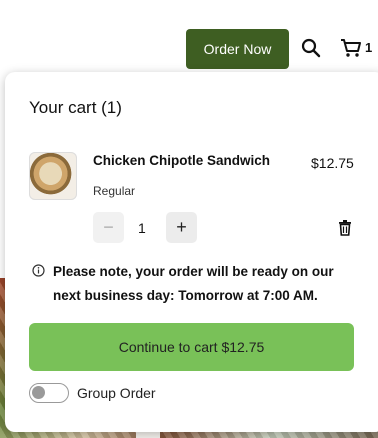  What do you see at coordinates (237, 49) in the screenshot?
I see `order-now-button: Order Now` at bounding box center [237, 49].